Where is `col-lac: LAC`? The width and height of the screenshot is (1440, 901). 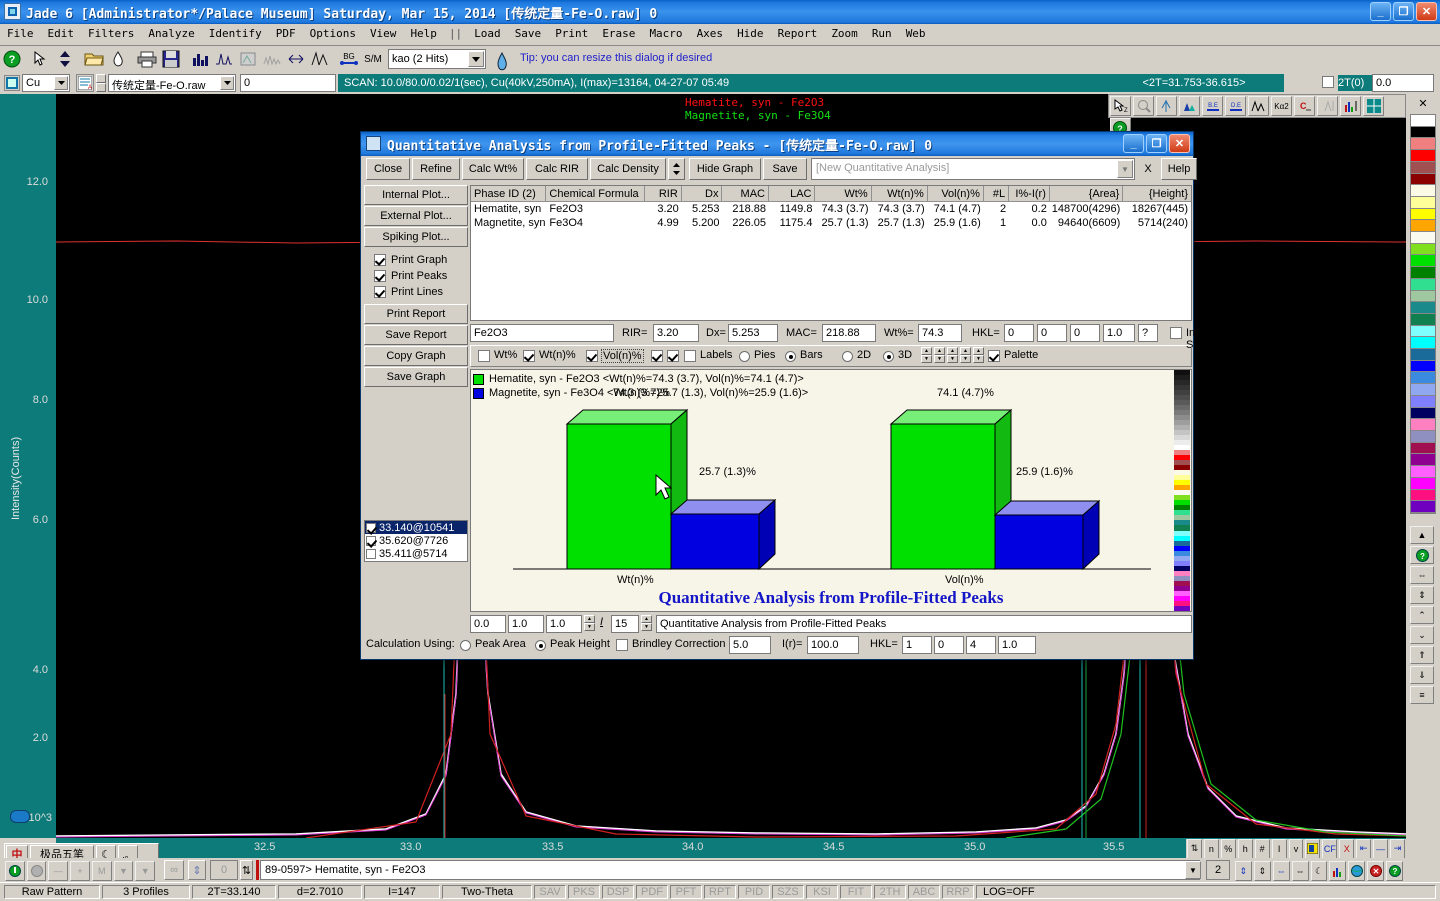 col-lac: LAC is located at coordinates (792, 193).